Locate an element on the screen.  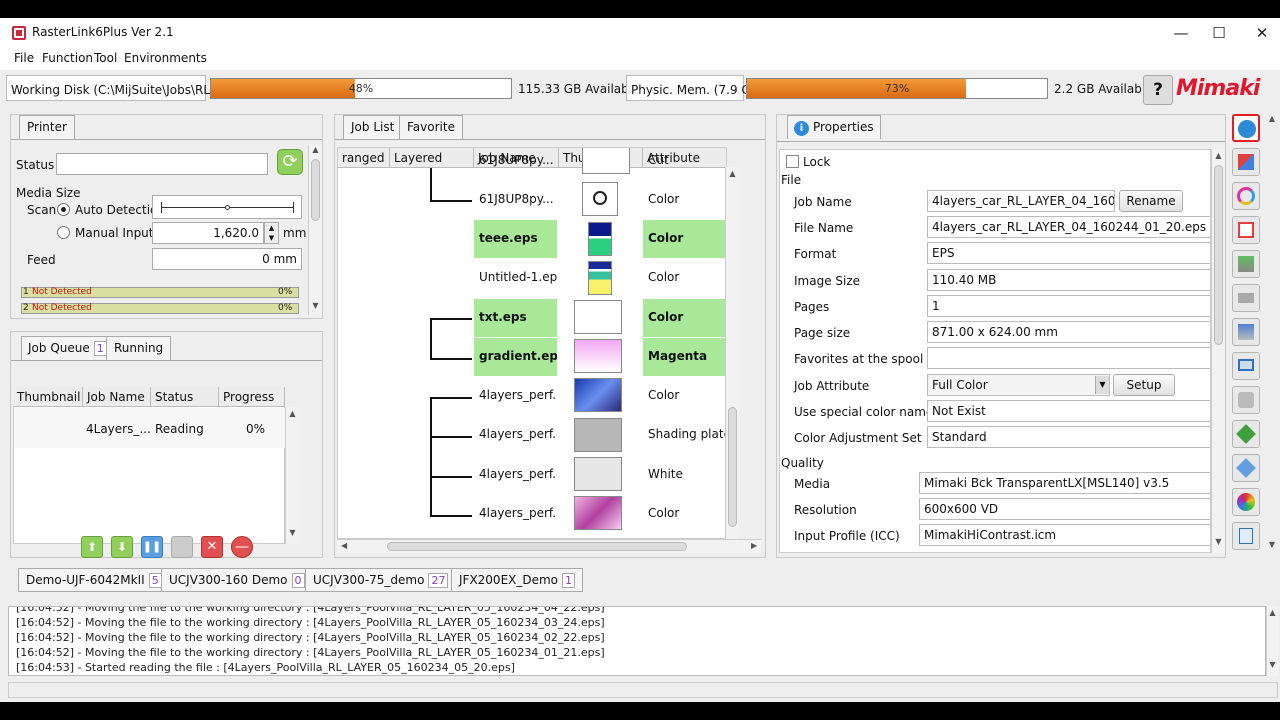
memory-progress: 73% is located at coordinates (897, 88).